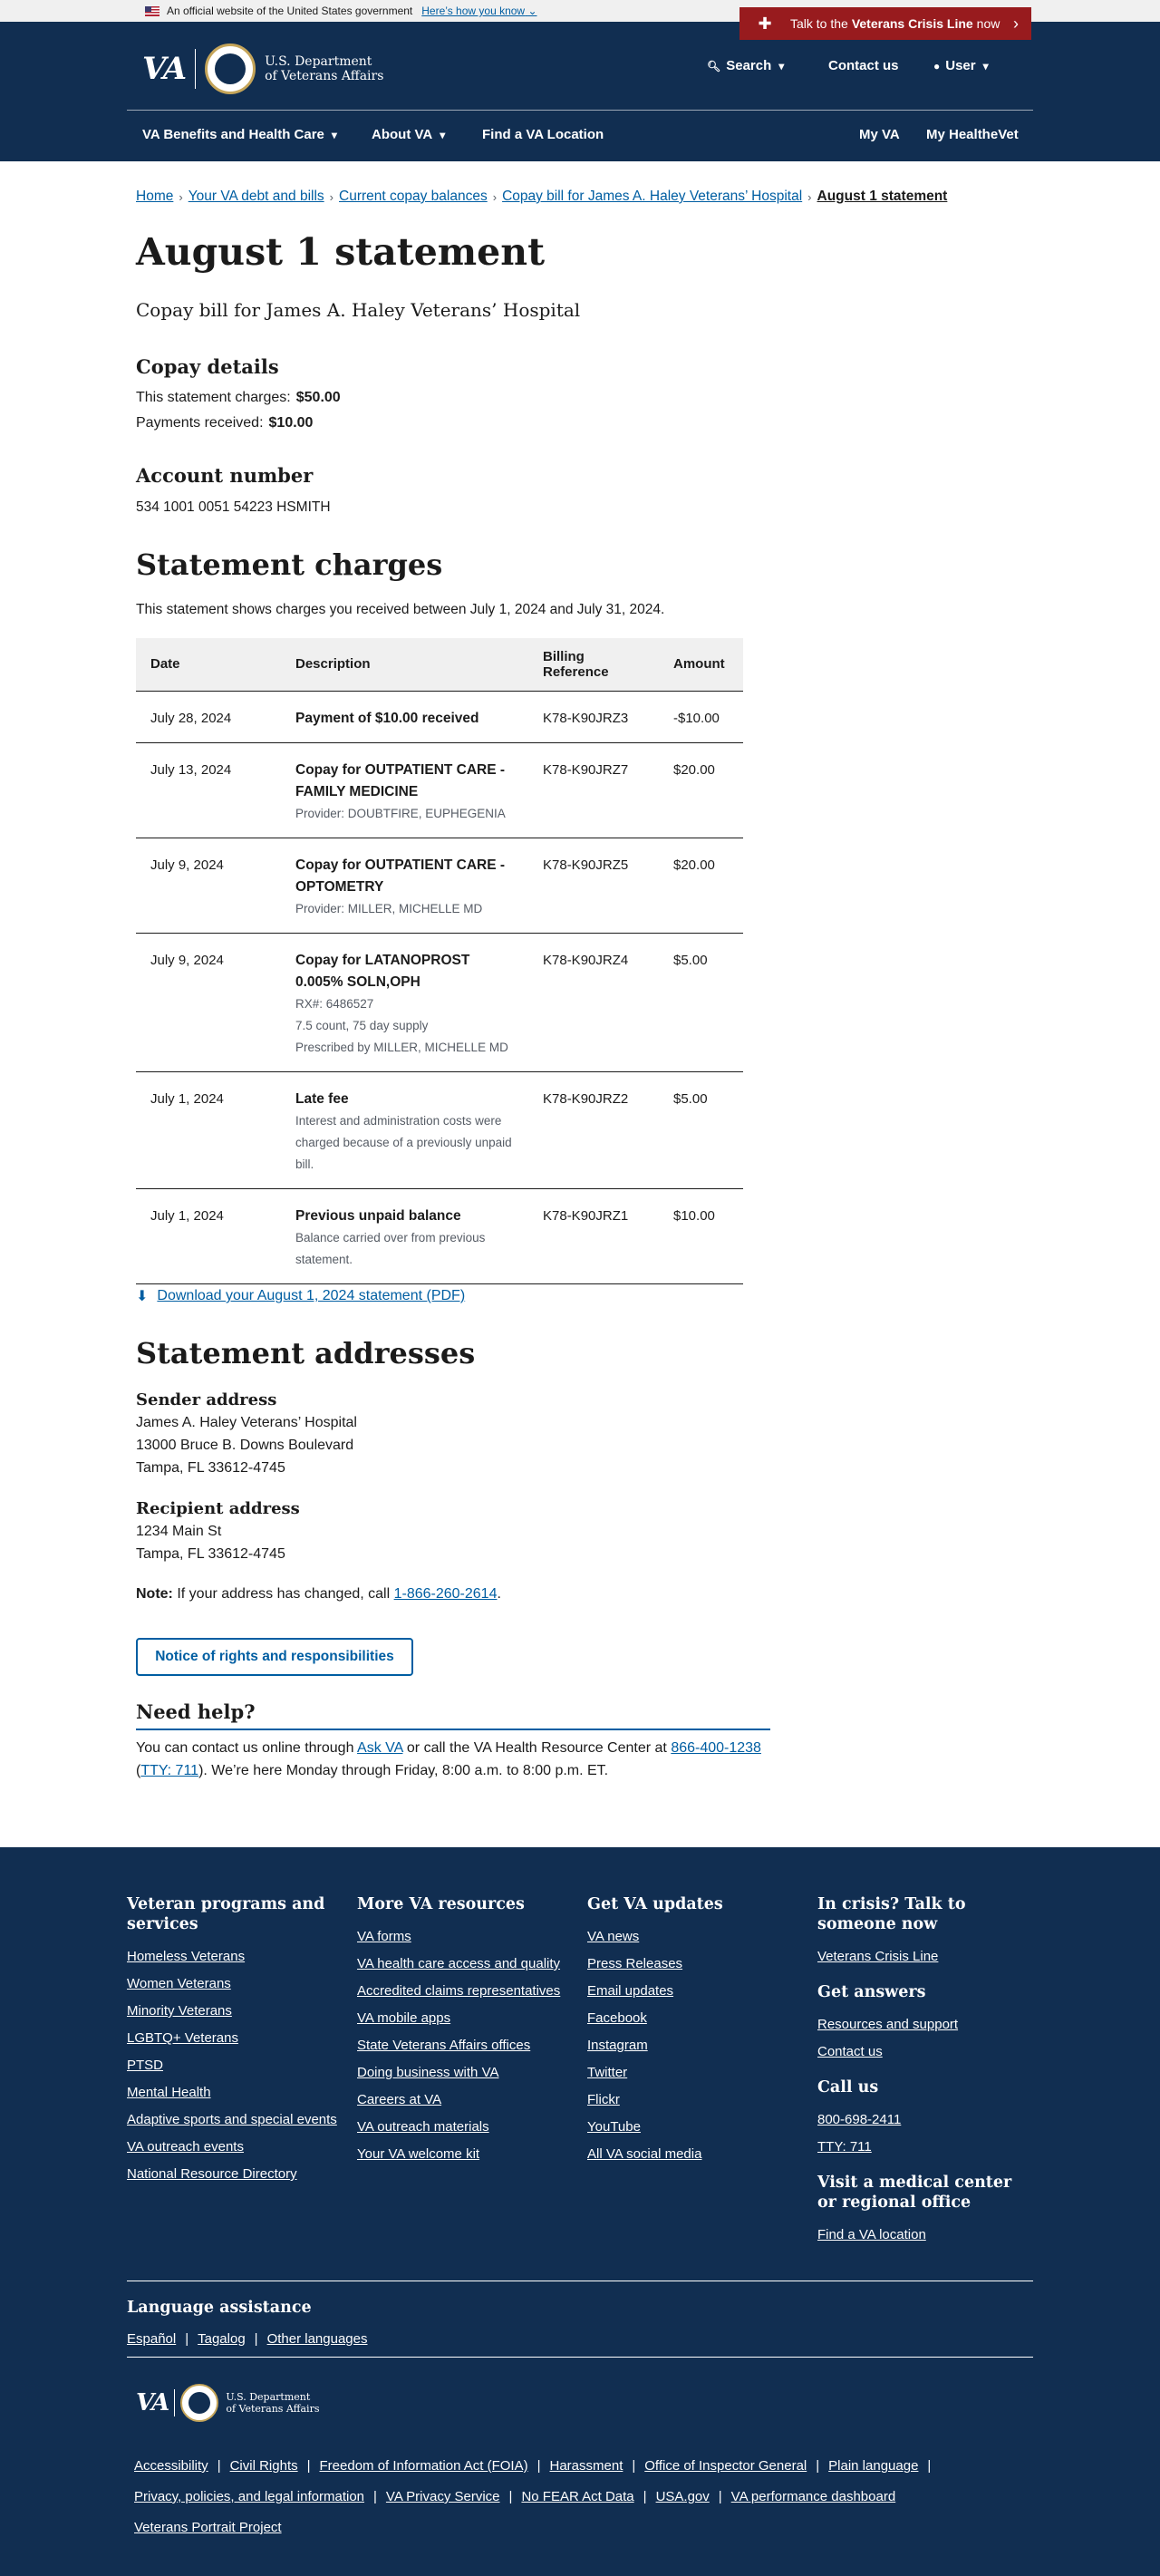 The height and width of the screenshot is (2576, 1160). Describe the element at coordinates (317, 2339) in the screenshot. I see `language-other-link: Other languages` at that location.